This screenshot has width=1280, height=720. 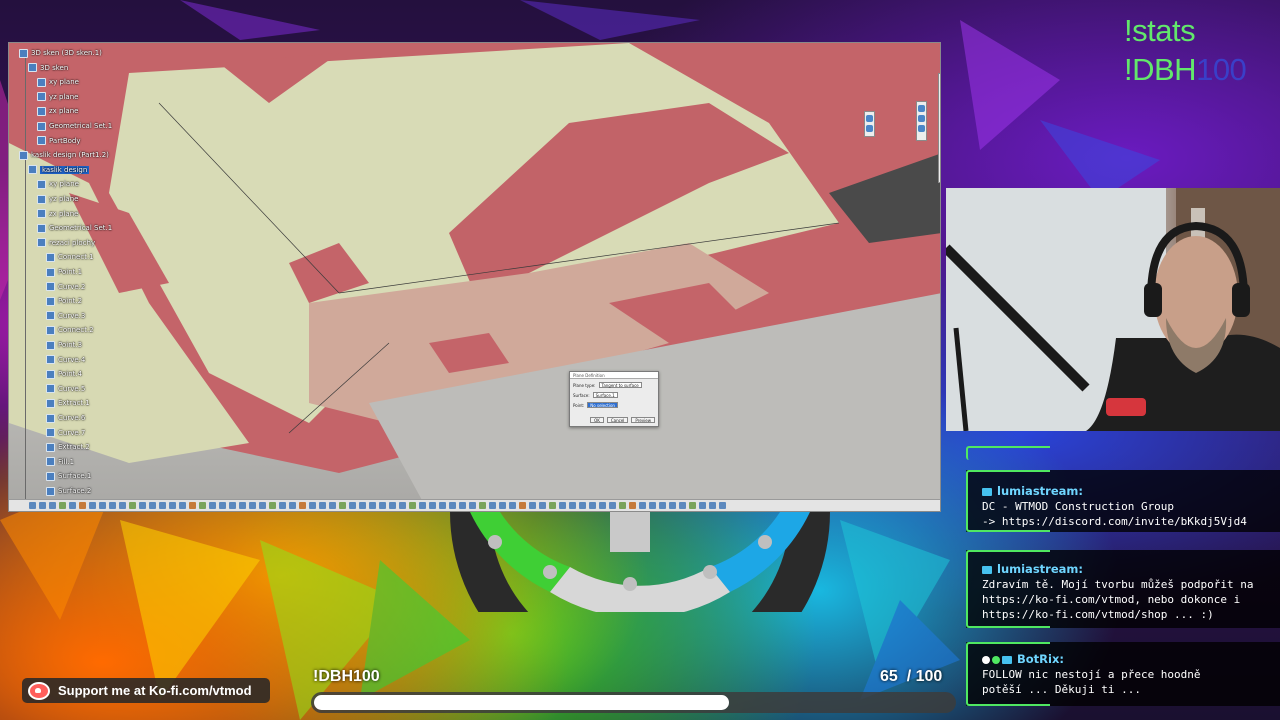 I want to click on tree-node: Point.4, so click(x=64, y=374).